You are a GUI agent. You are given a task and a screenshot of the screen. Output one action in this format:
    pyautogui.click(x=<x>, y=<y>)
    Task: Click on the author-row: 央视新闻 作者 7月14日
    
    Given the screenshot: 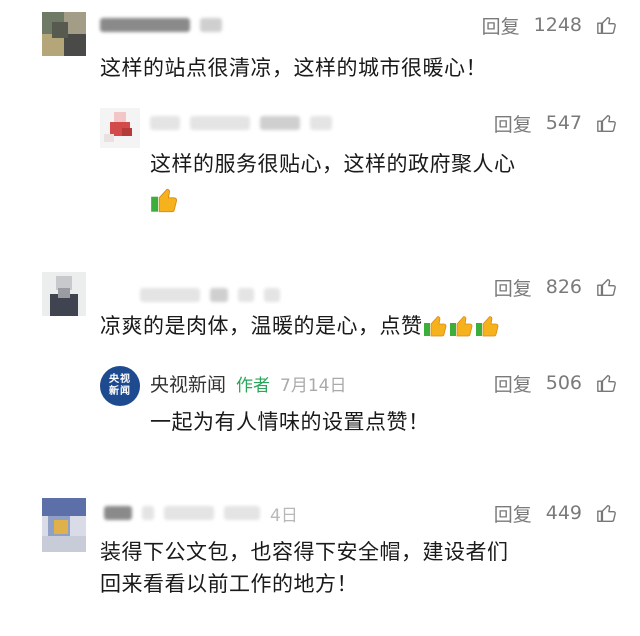 What is the action you would take?
    pyautogui.click(x=248, y=383)
    